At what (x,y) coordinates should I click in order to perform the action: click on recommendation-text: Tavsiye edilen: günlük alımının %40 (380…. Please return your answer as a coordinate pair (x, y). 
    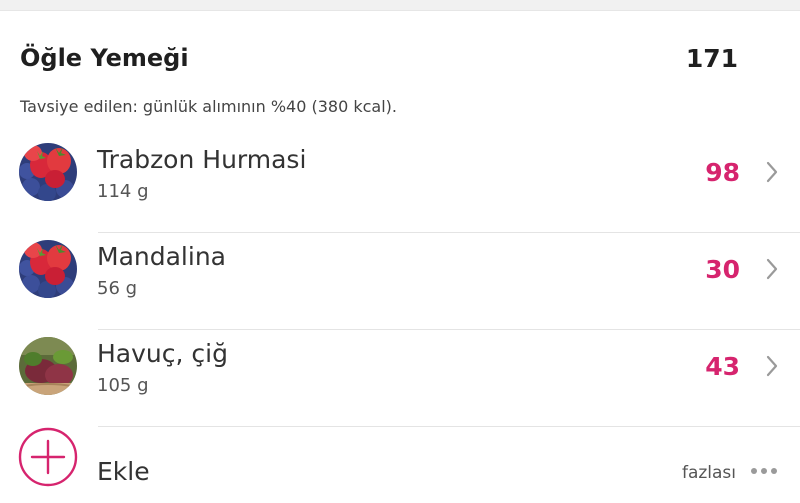
    Looking at the image, I should click on (208, 106).